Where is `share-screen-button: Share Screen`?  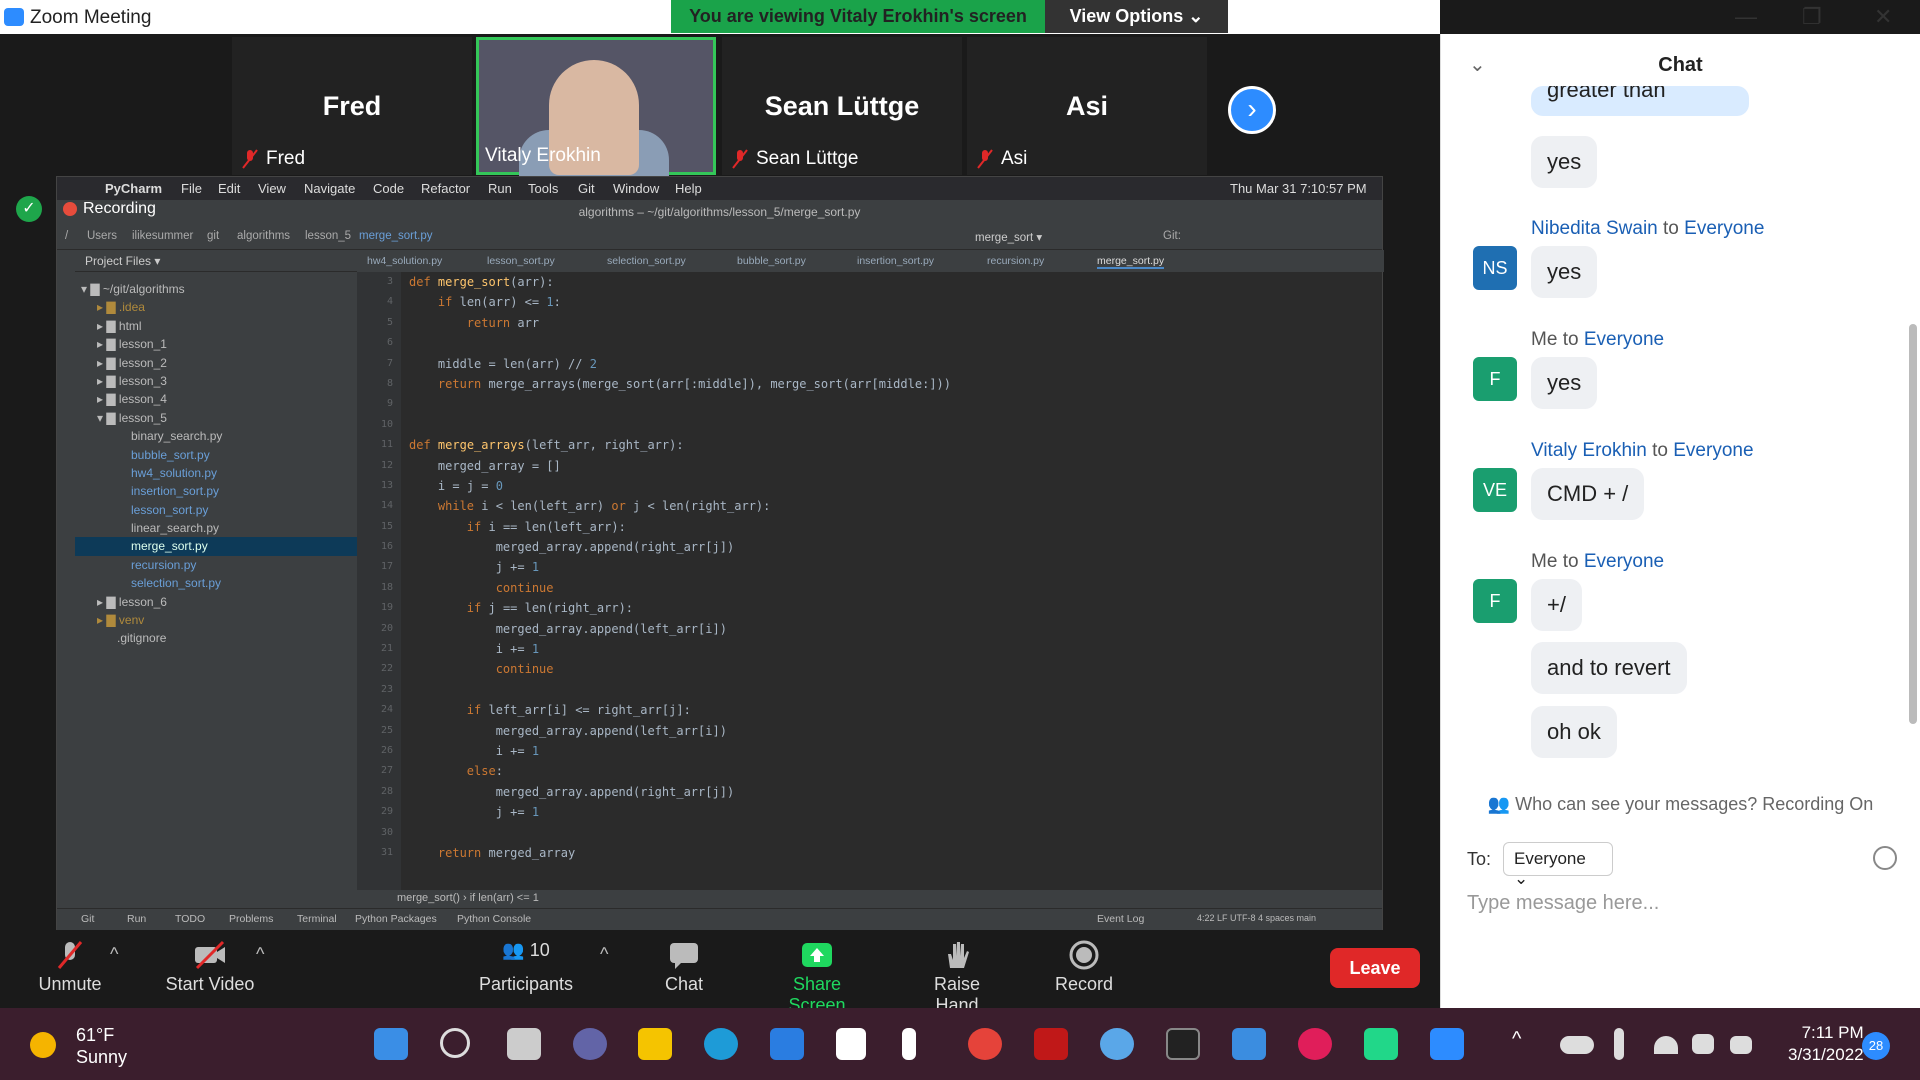 share-screen-button: Share Screen is located at coordinates (817, 978).